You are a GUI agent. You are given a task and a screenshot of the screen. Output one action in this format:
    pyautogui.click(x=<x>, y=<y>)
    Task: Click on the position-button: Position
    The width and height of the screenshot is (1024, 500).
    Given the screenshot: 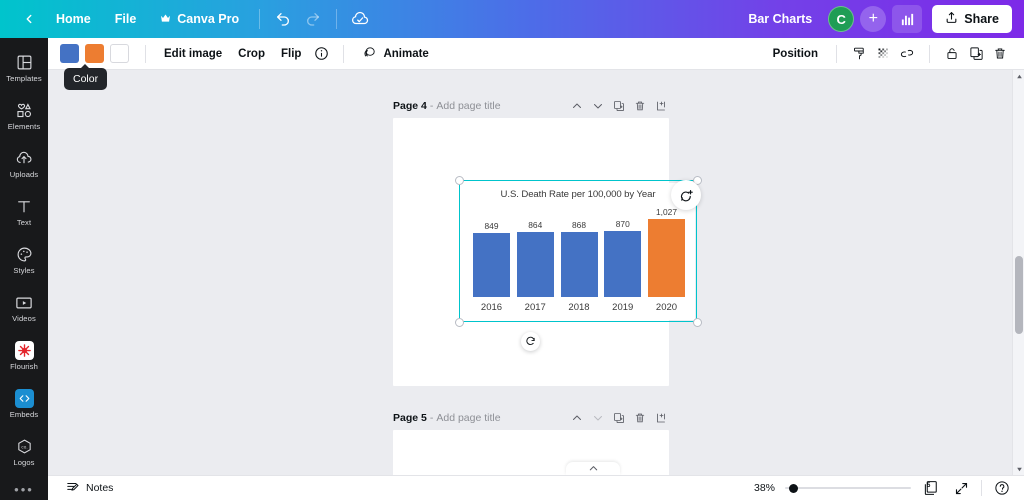 What is the action you would take?
    pyautogui.click(x=795, y=54)
    